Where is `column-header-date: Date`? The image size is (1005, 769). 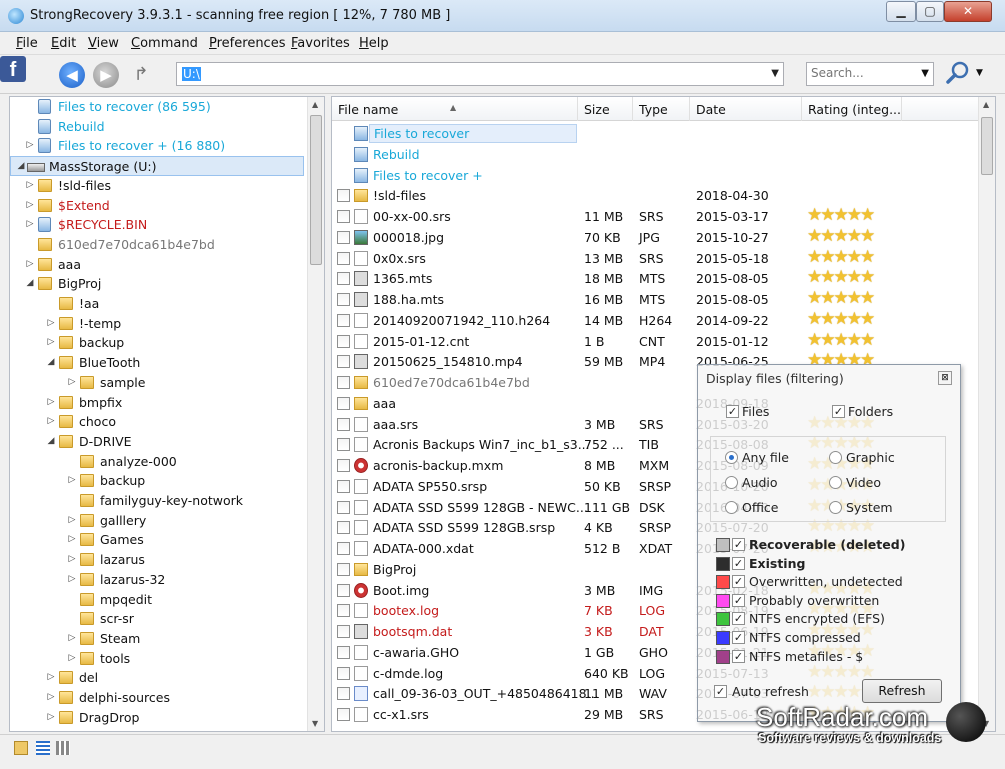
column-header-date: Date is located at coordinates (746, 109).